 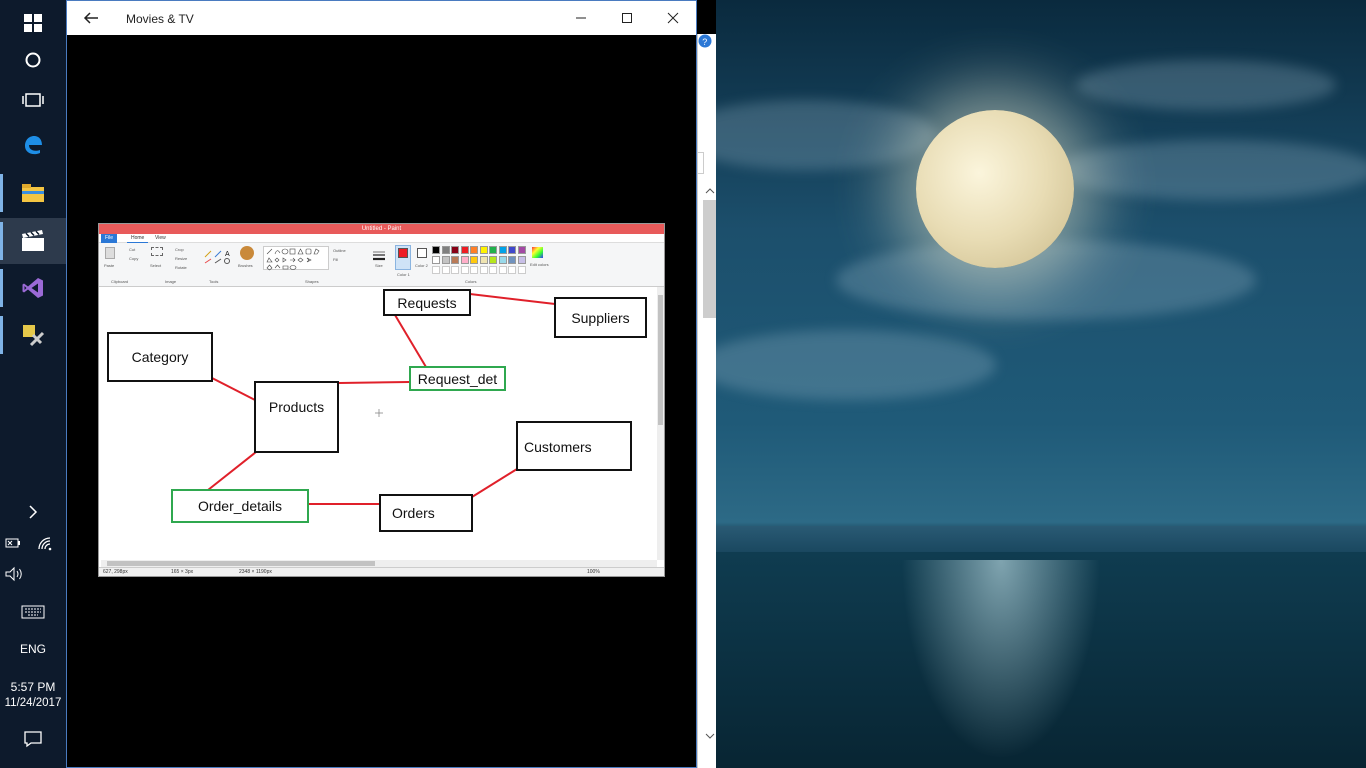 What do you see at coordinates (33, 649) in the screenshot?
I see `language-indicator: ENG` at bounding box center [33, 649].